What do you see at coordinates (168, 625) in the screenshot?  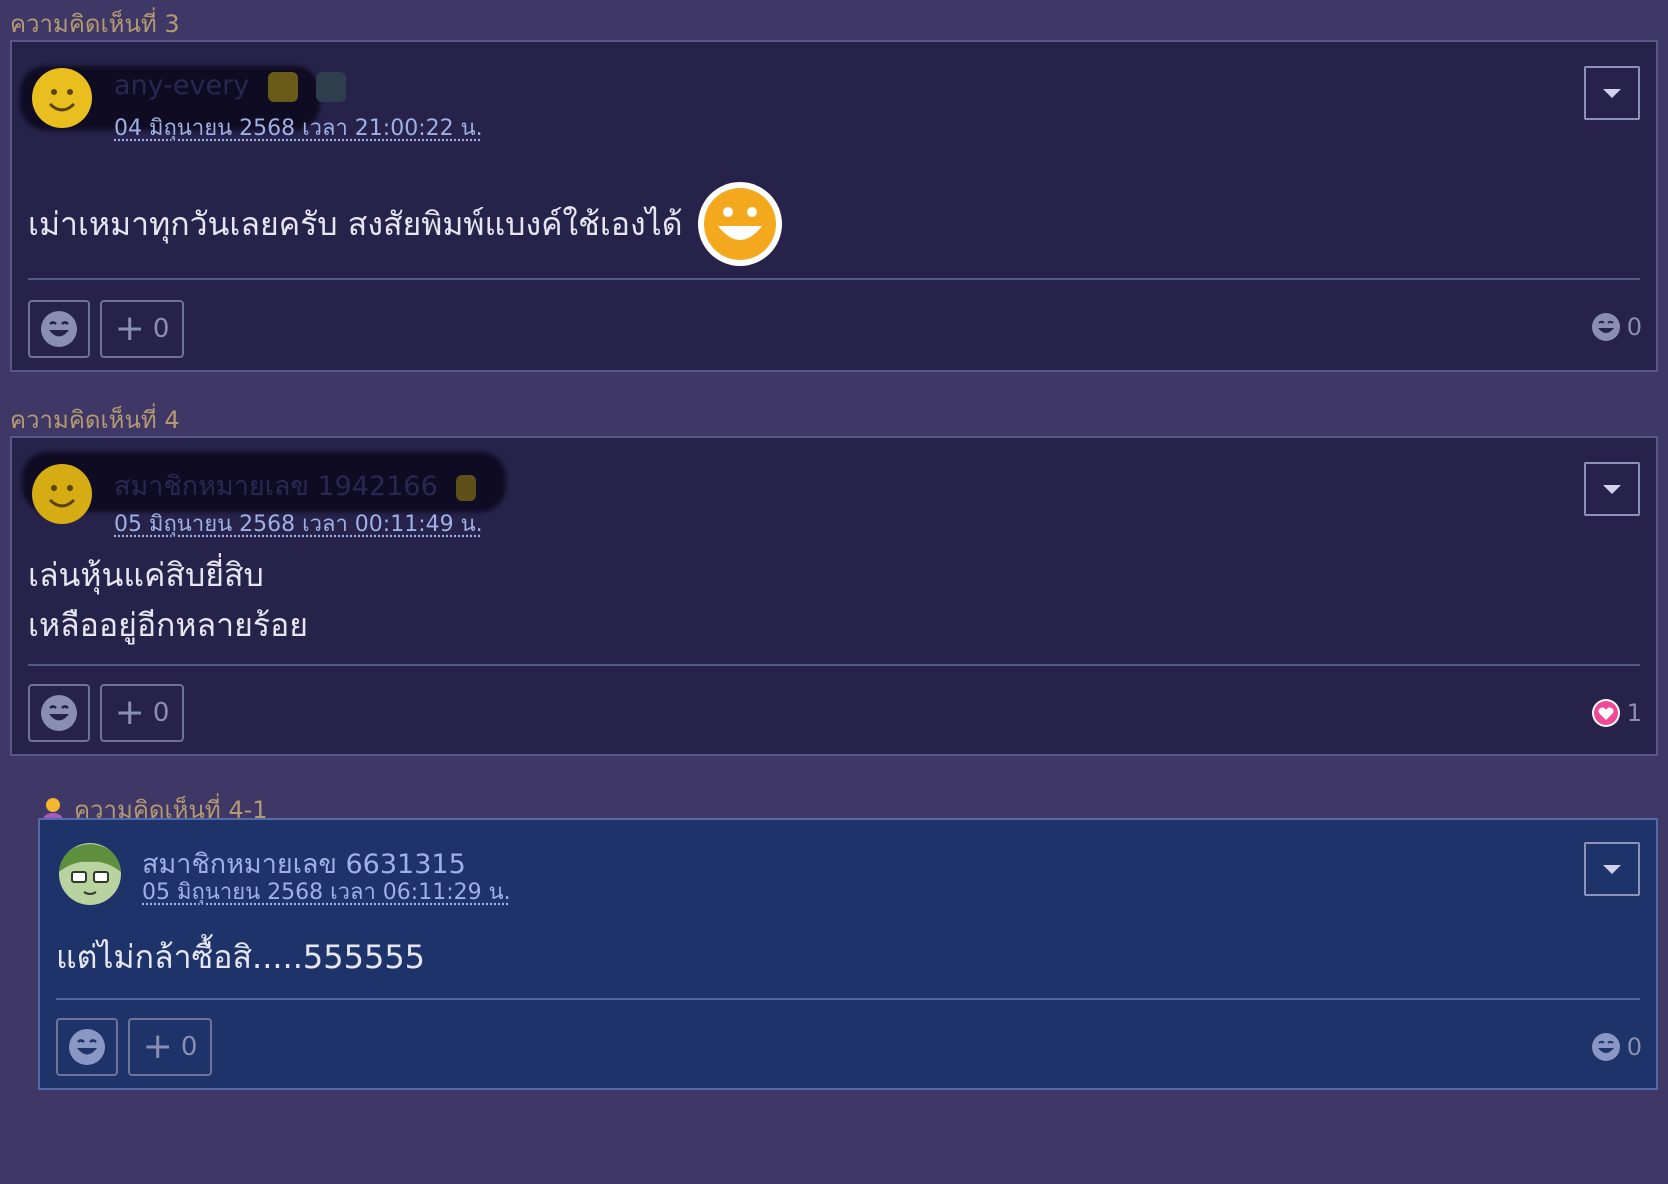 I see `comment-text-line: เหลืออยู่อีกหลายร้อย` at bounding box center [168, 625].